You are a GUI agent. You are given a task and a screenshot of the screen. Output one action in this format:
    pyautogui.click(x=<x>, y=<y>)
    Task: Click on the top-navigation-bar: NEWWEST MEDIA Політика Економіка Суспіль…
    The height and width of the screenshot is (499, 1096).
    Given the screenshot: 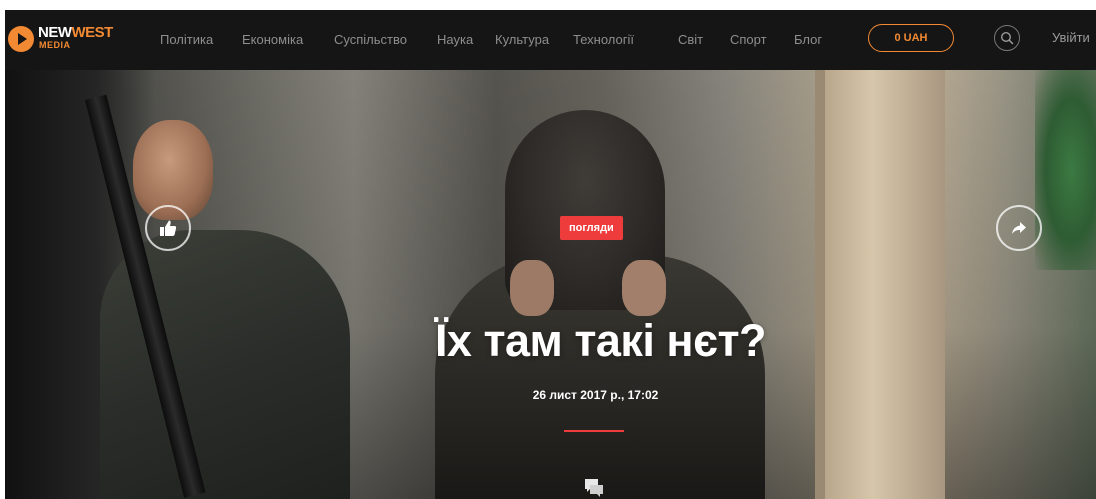 What is the action you would take?
    pyautogui.click(x=550, y=40)
    